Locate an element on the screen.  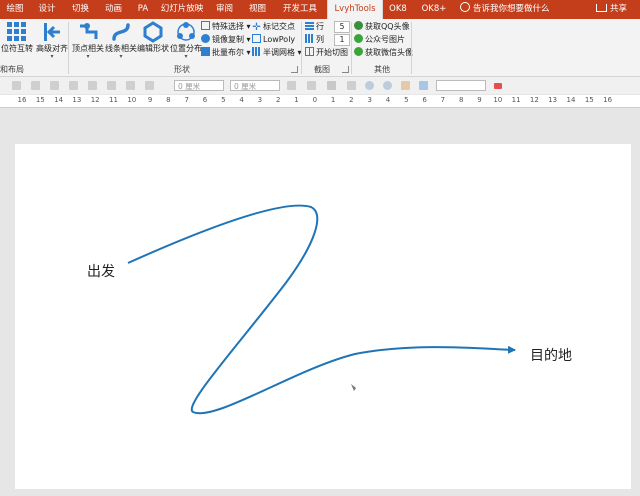
tab-slideshow: 幻灯片放映 is located at coordinates (182, 9).